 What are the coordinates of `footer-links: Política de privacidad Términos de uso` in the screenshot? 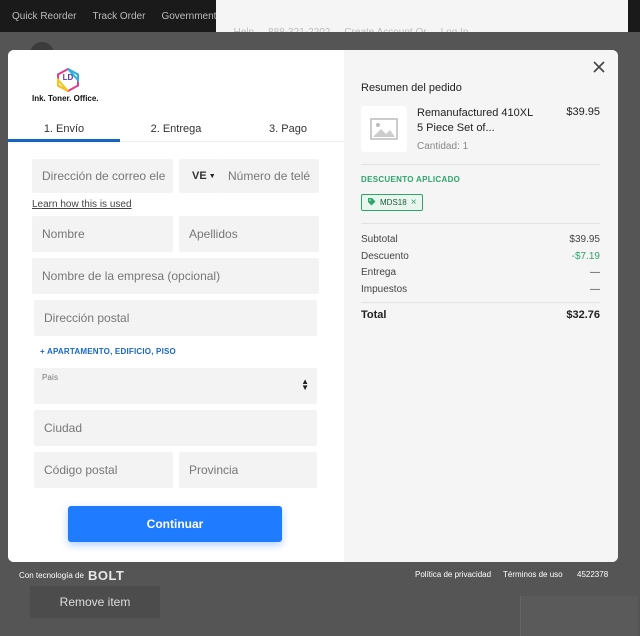 It's located at (489, 574).